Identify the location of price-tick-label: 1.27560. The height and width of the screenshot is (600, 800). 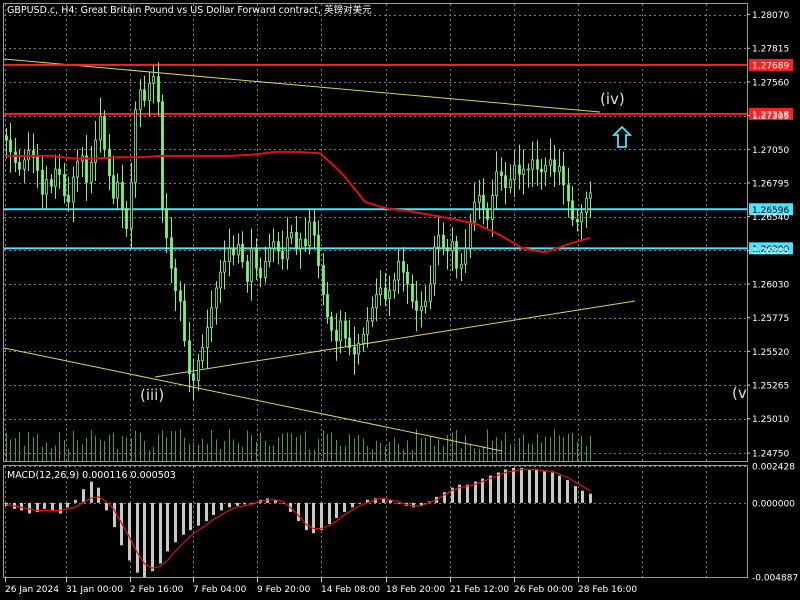
(770, 83).